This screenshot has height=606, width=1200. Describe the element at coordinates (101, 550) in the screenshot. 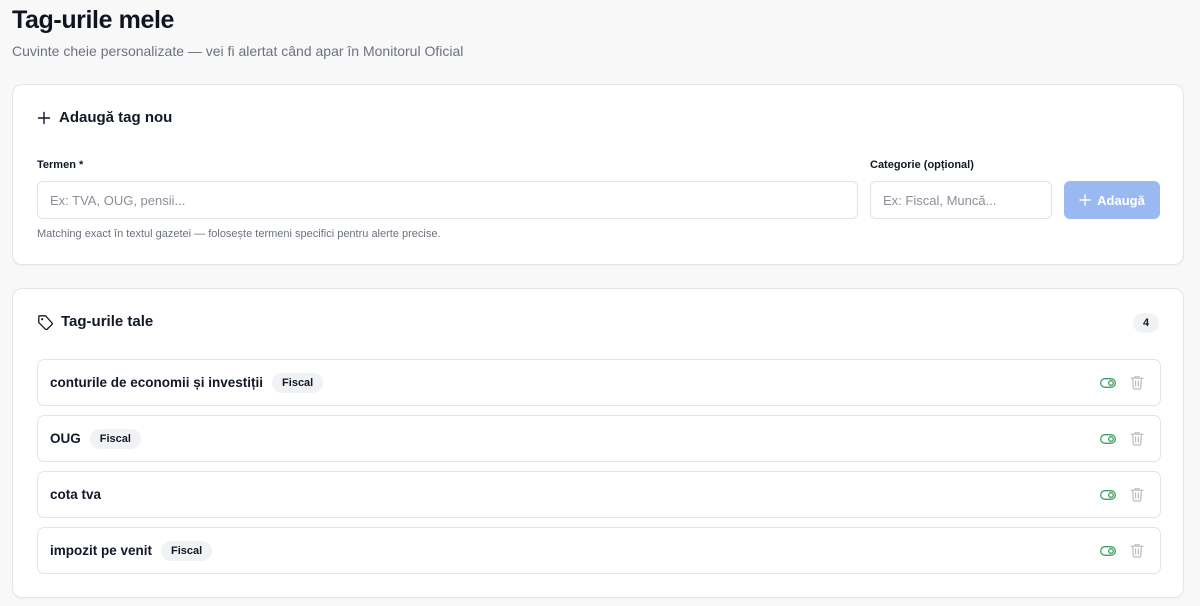

I see `tag-term: impozit pe venit` at that location.